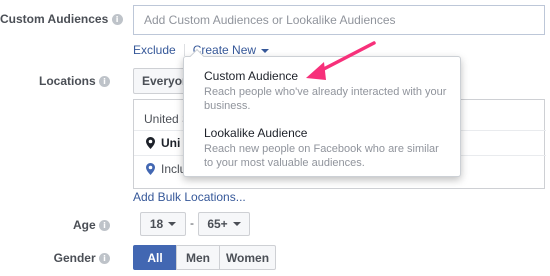  Describe the element at coordinates (171, 143) in the screenshot. I see `country-text: Uni` at that location.